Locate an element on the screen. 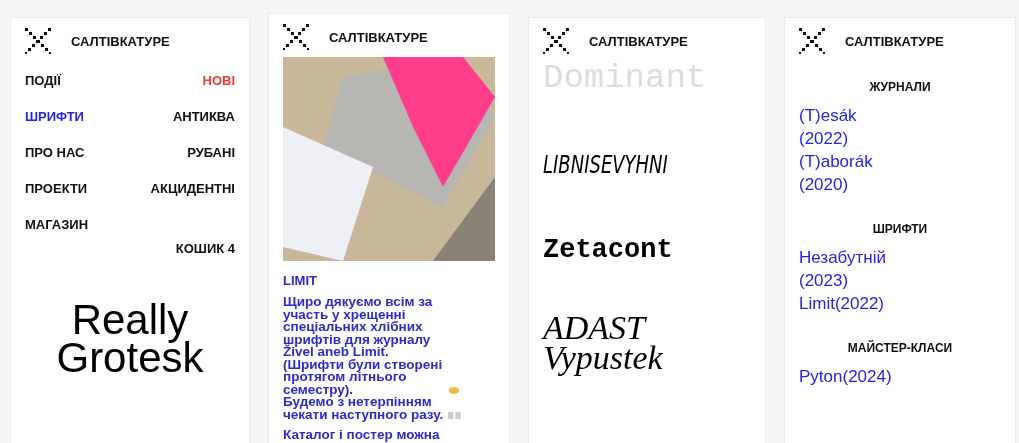  section-heading: ЖУРНАЛИ is located at coordinates (900, 87).